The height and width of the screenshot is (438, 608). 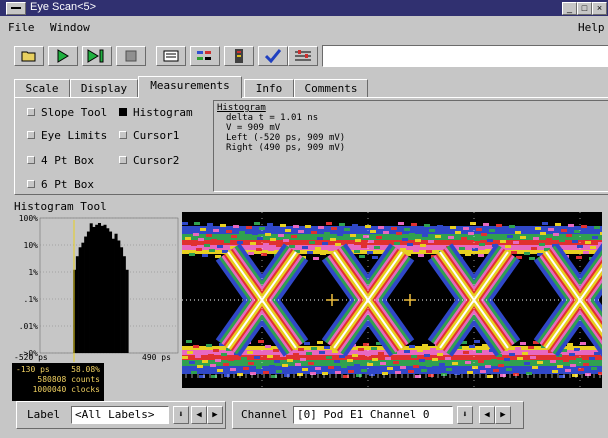 What do you see at coordinates (21, 27) in the screenshot?
I see `menu-file: File` at bounding box center [21, 27].